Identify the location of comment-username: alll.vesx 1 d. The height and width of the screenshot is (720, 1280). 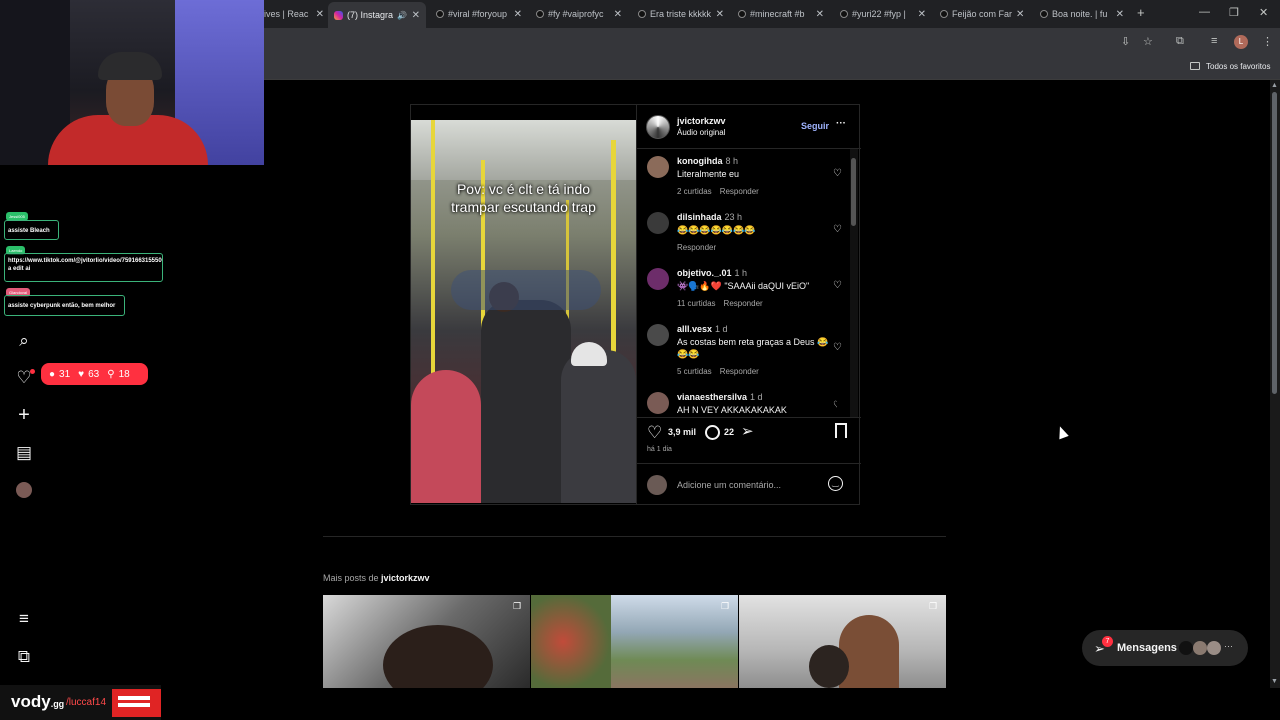
(702, 329).